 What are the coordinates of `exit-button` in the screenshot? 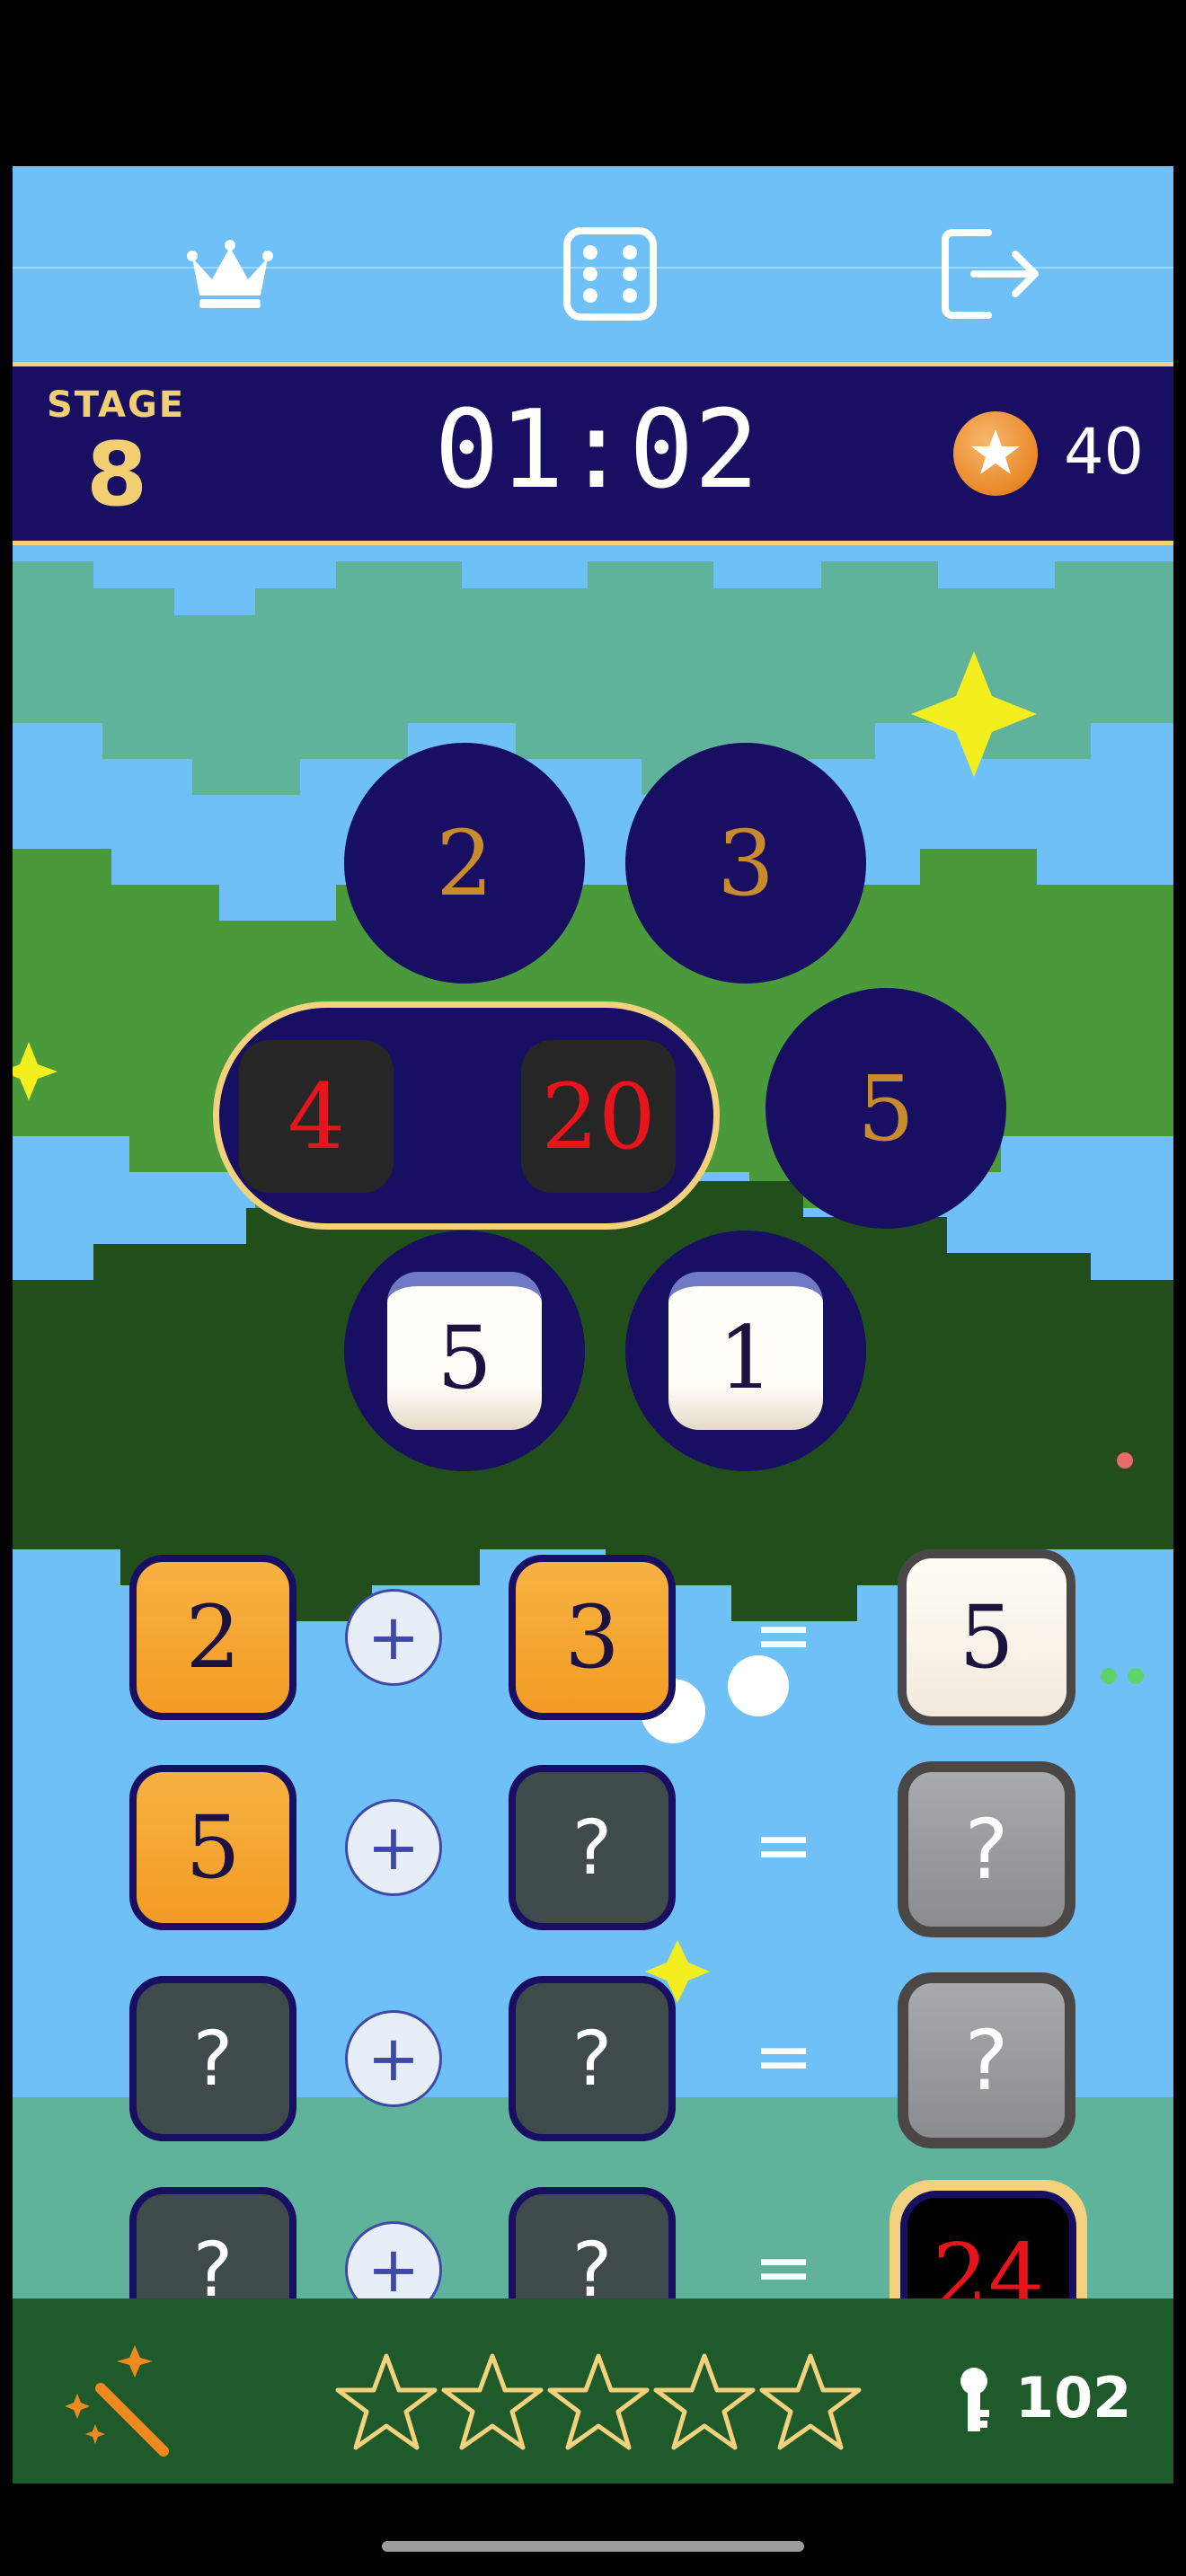 It's located at (992, 274).